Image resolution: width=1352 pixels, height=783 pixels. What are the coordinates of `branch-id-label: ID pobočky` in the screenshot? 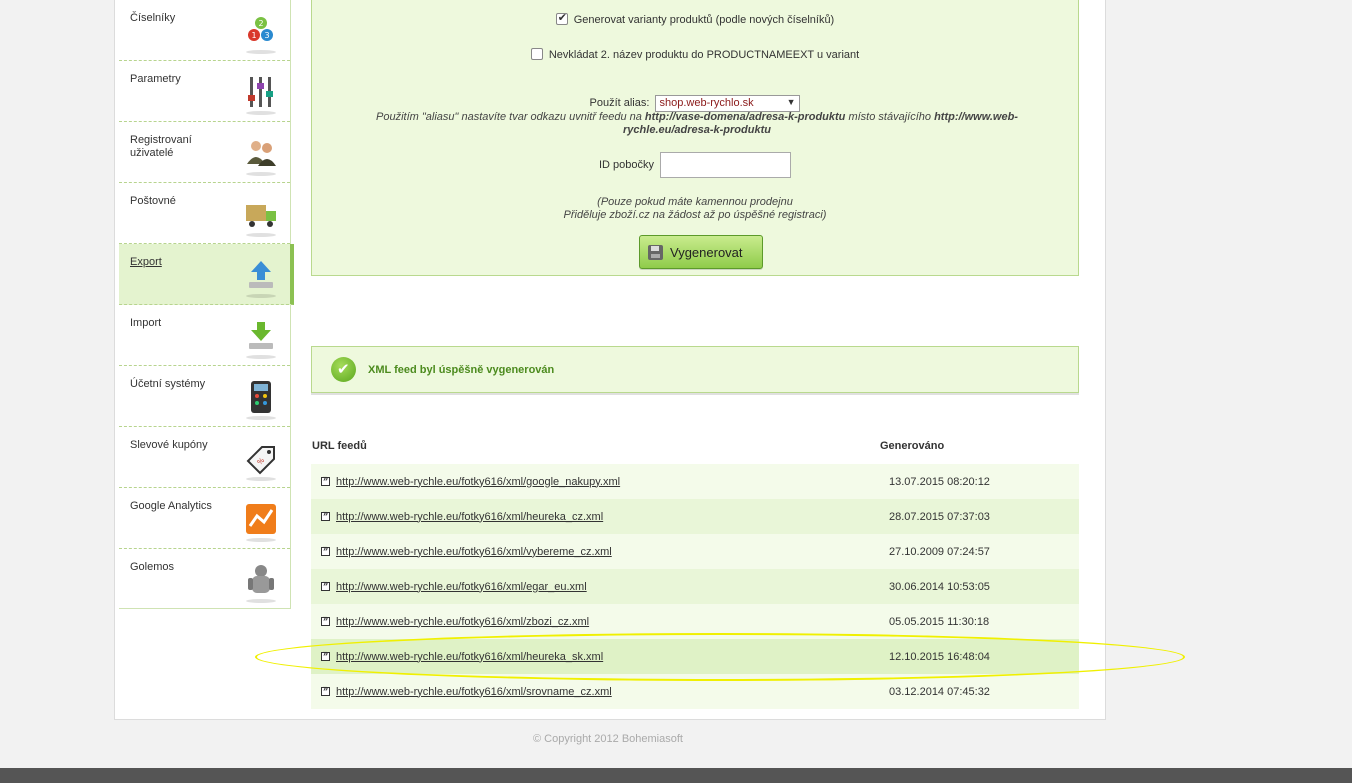 It's located at (626, 164).